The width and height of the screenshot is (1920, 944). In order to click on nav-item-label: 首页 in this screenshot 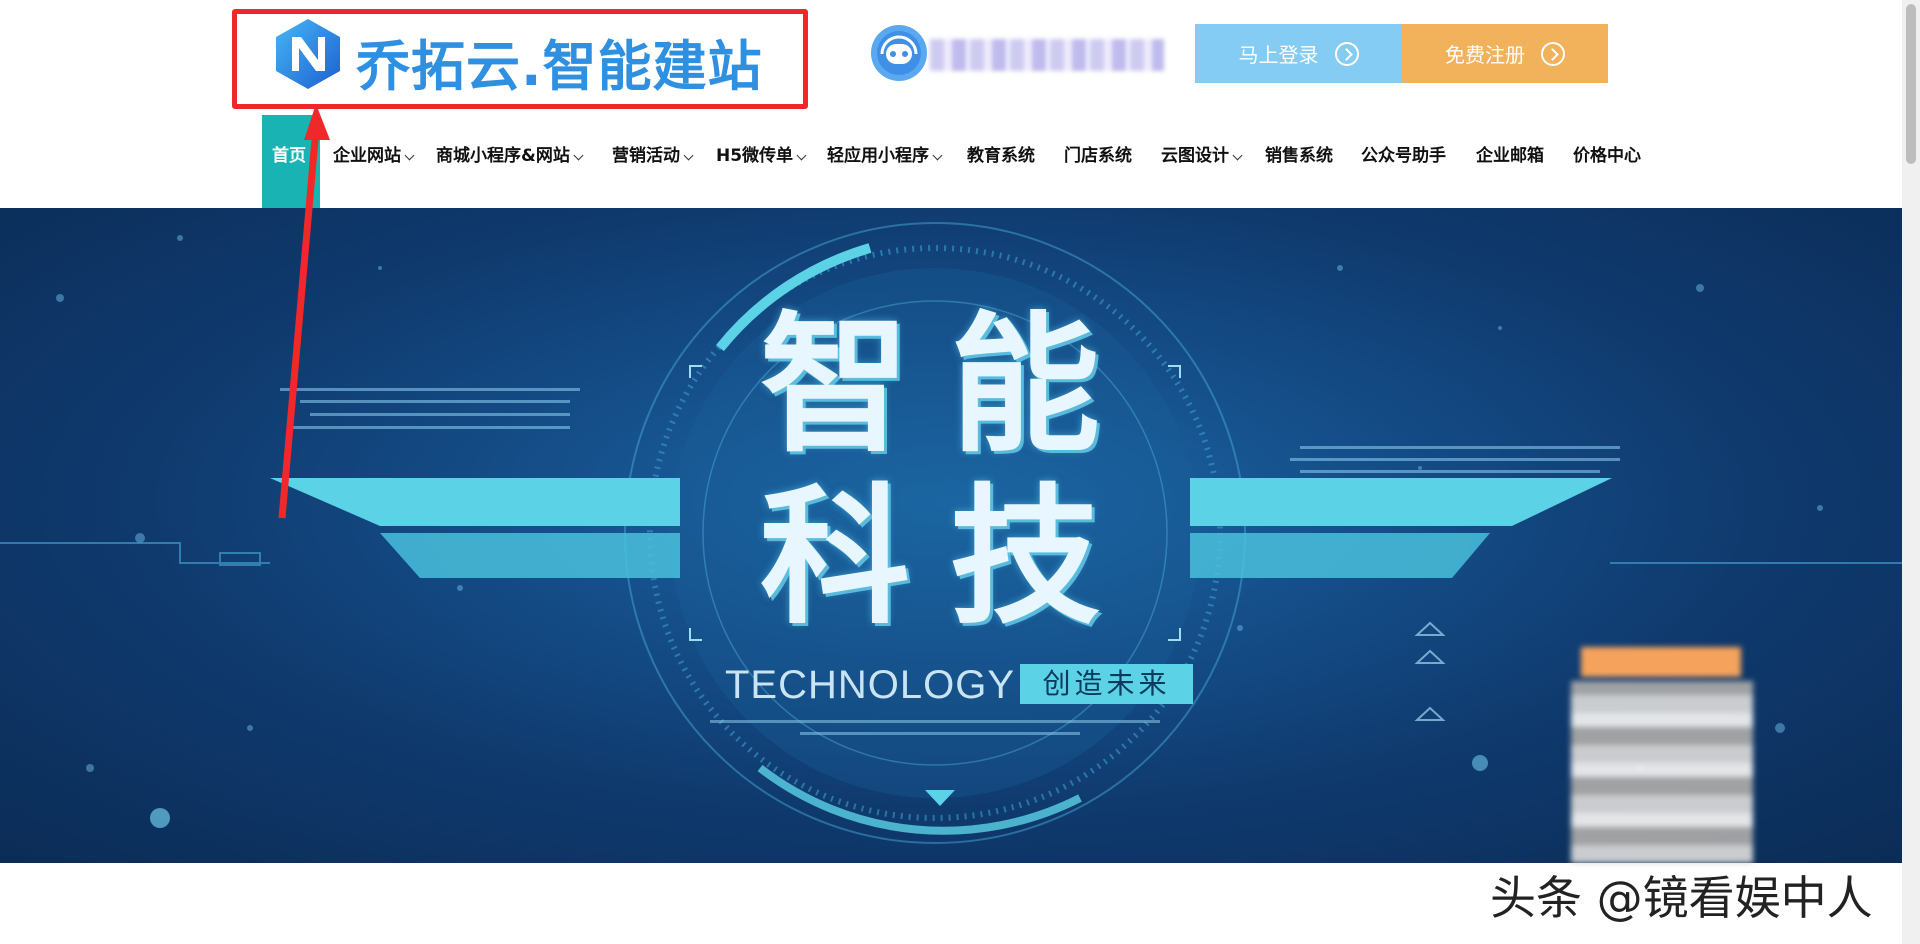, I will do `click(289, 156)`.